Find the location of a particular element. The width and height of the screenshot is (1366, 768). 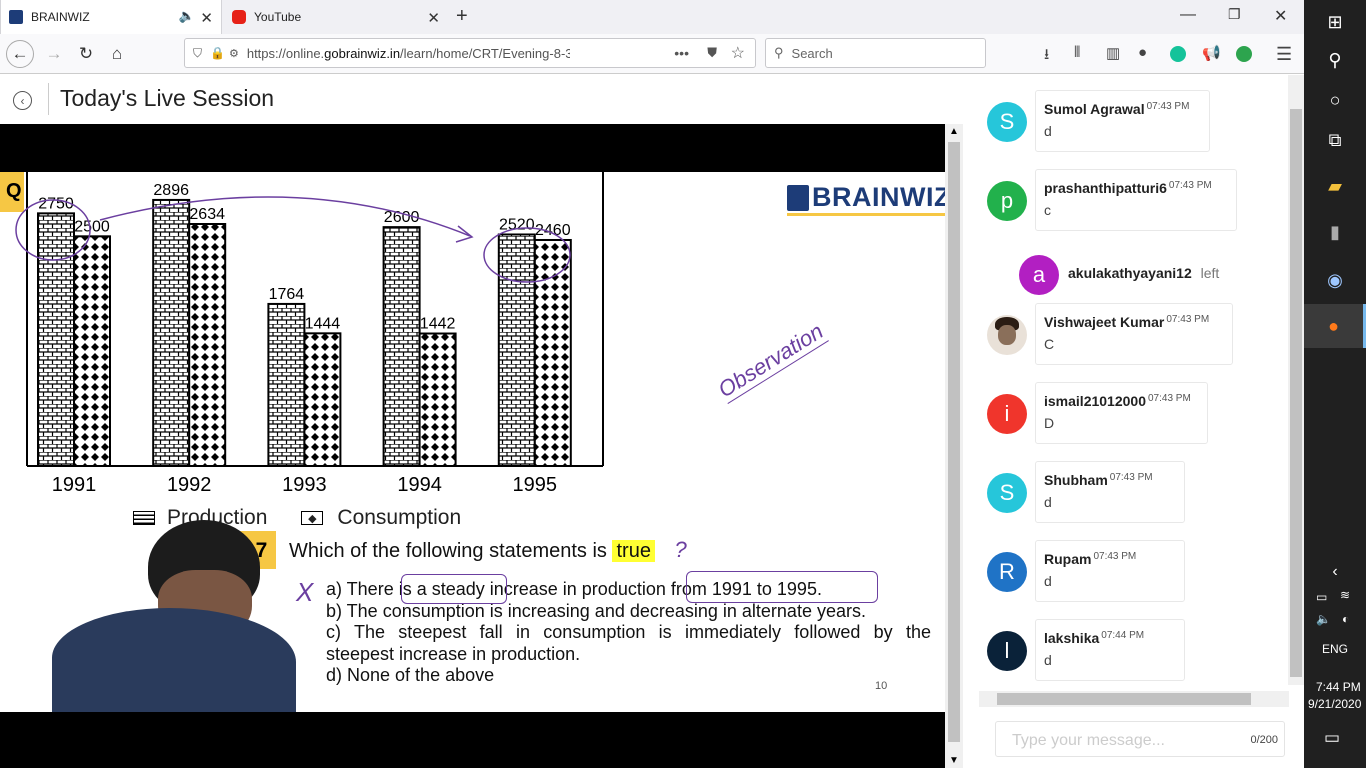

reload-button: ↻ is located at coordinates (86, 54).